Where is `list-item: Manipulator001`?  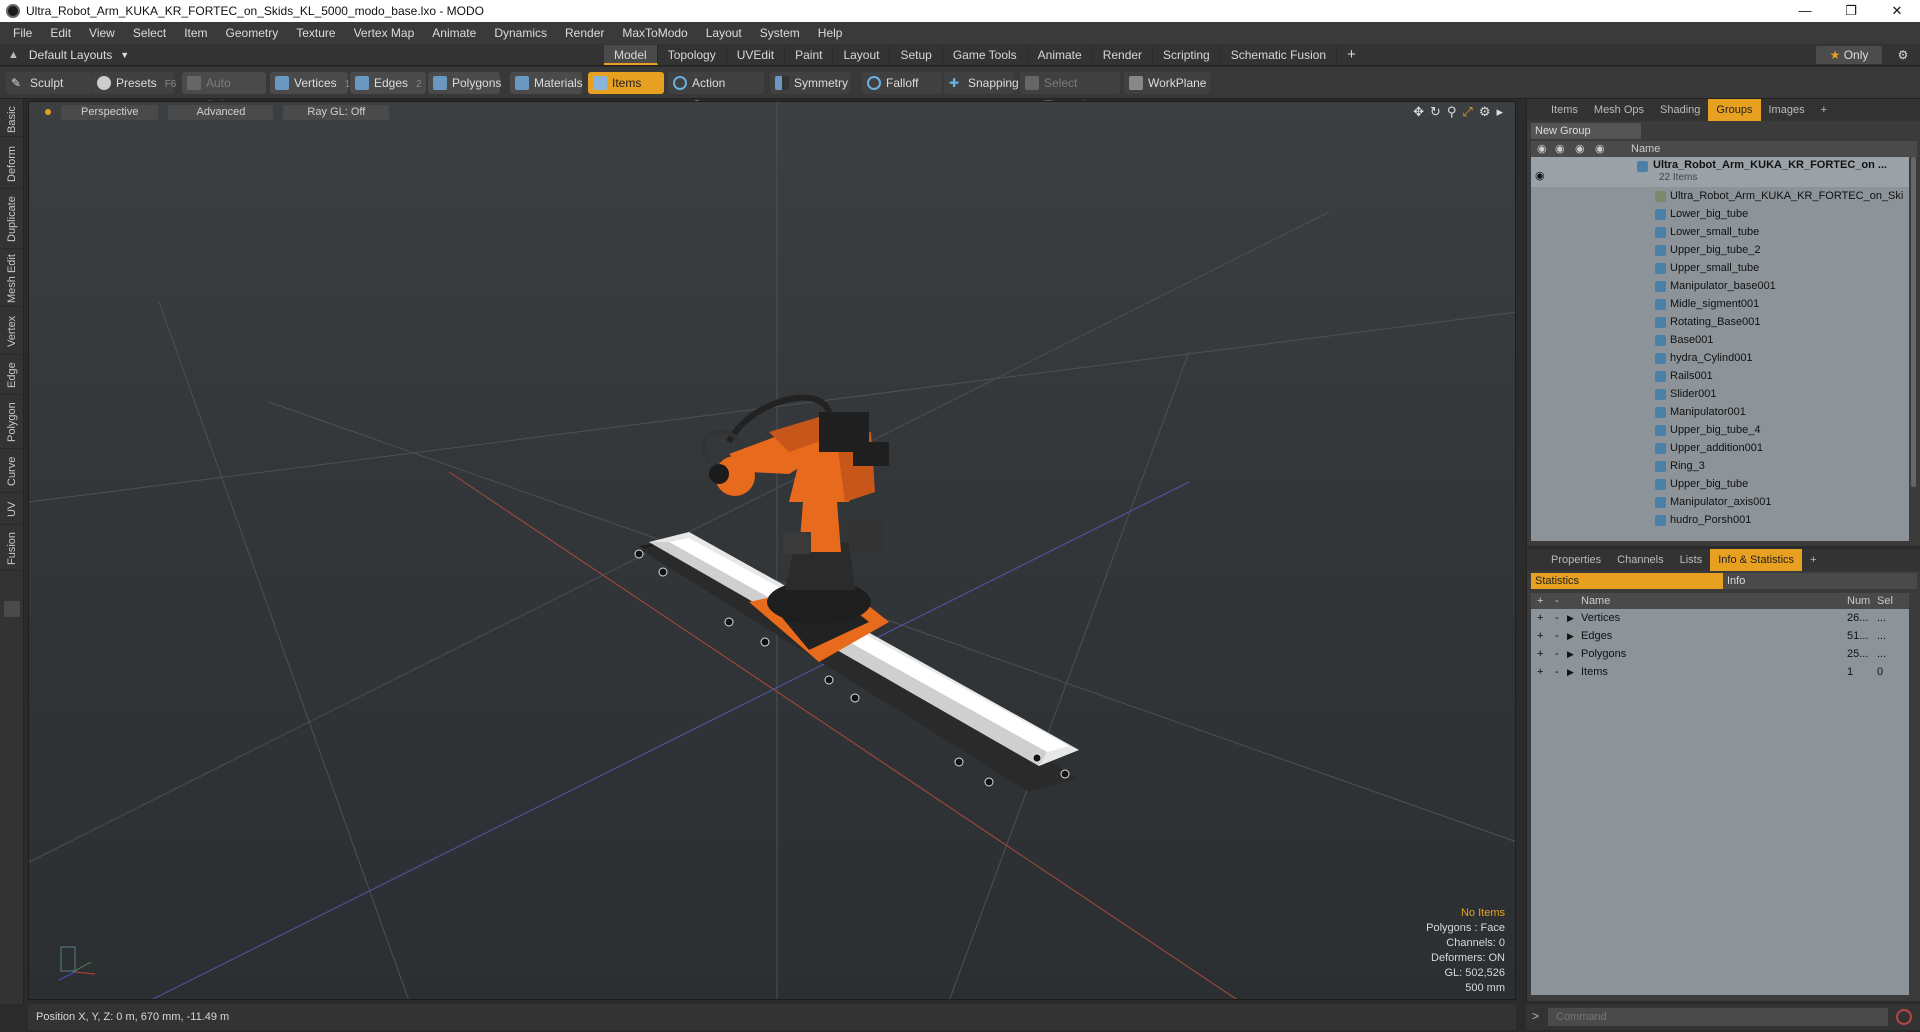
list-item: Manipulator001 is located at coordinates (1720, 412).